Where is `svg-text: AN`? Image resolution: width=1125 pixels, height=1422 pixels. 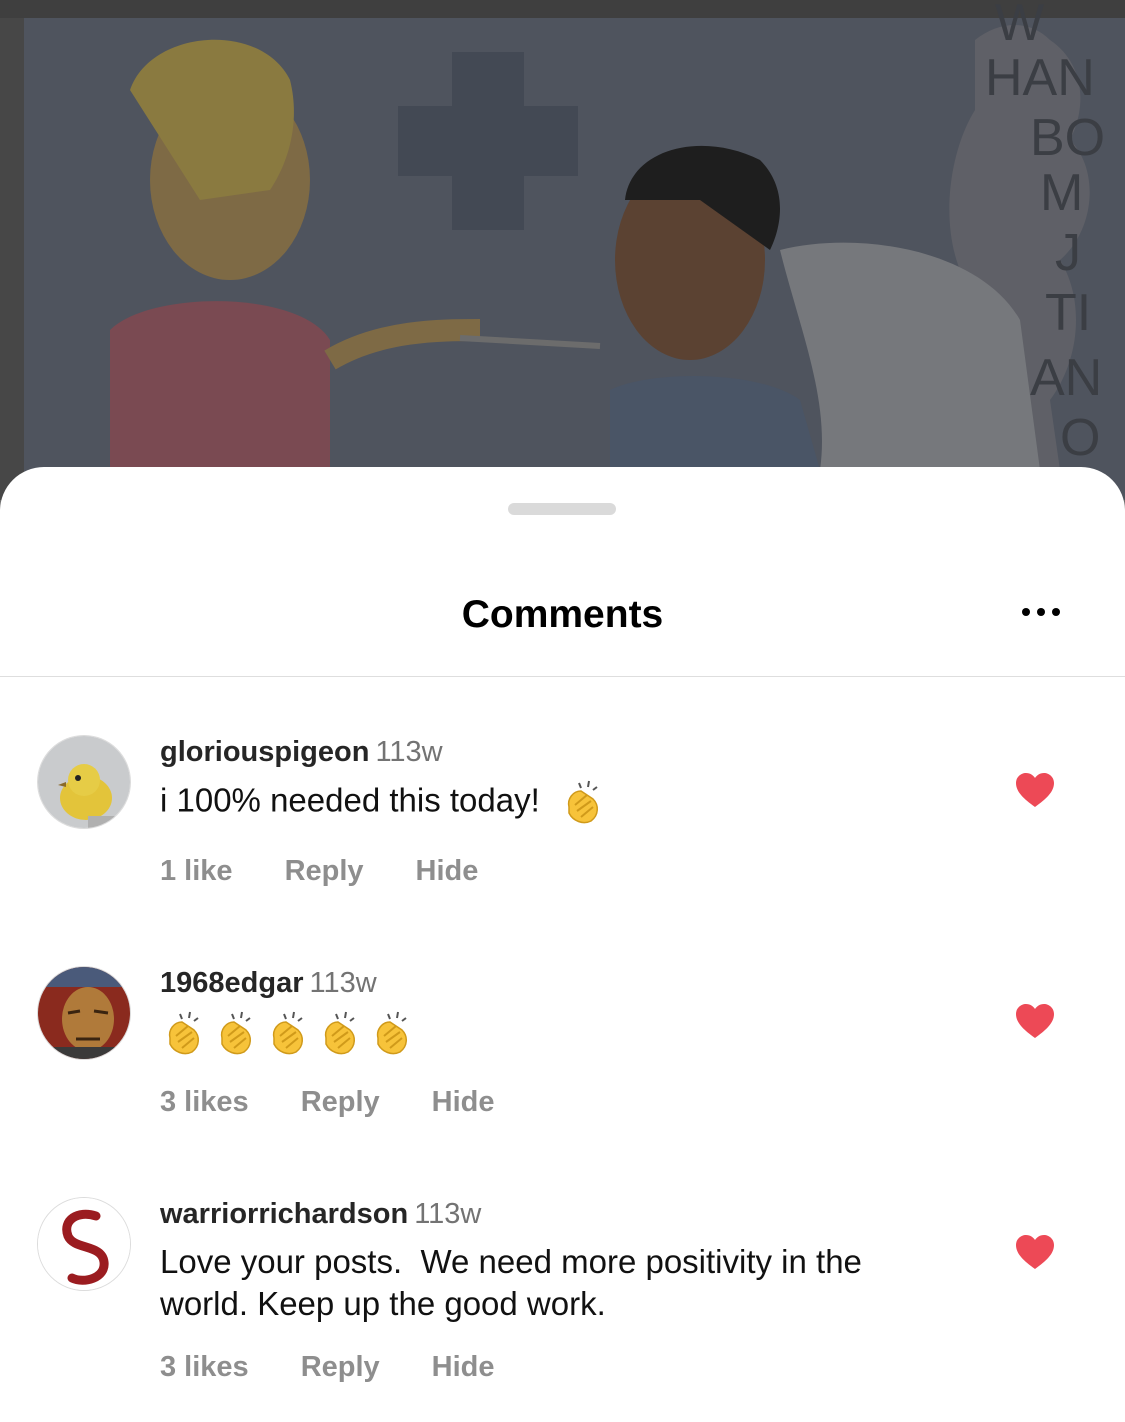 svg-text: AN is located at coordinates (1066, 378).